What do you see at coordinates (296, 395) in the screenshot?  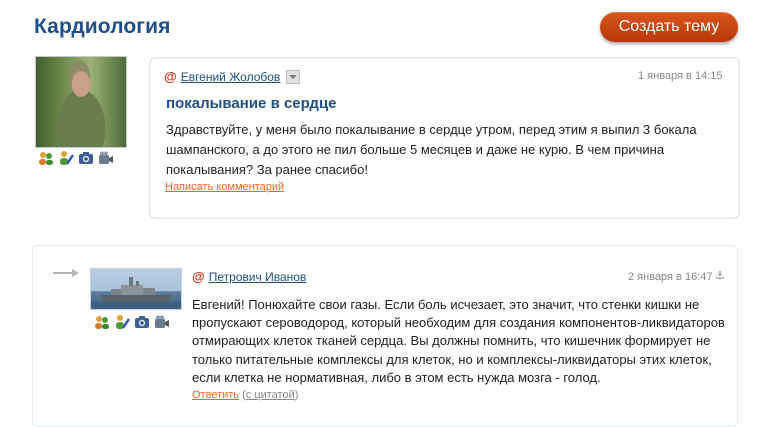 I see `quote-close-paren: )` at bounding box center [296, 395].